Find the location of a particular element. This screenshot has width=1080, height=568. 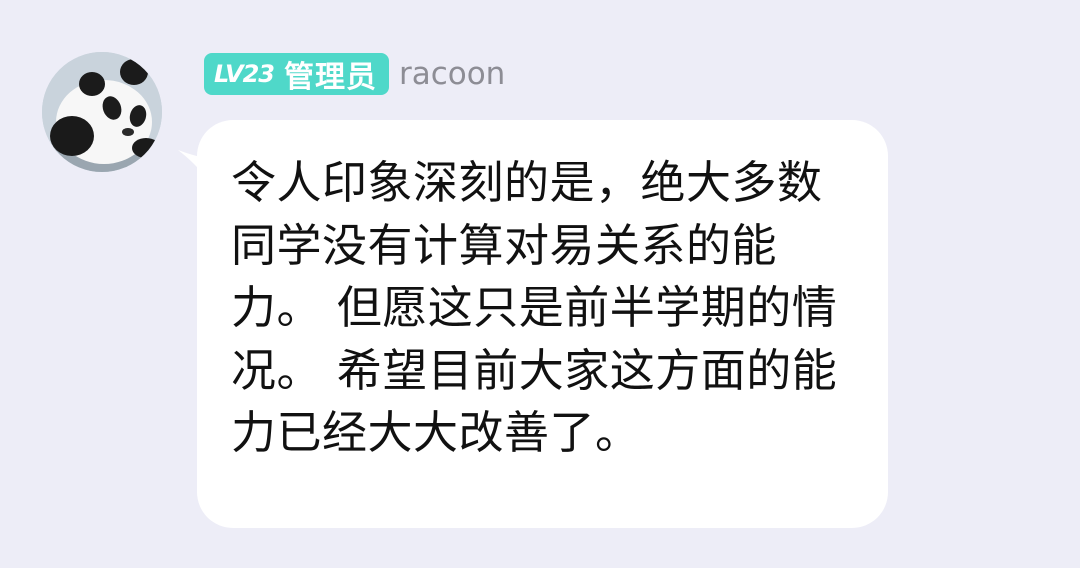

username: racoon is located at coordinates (452, 74).